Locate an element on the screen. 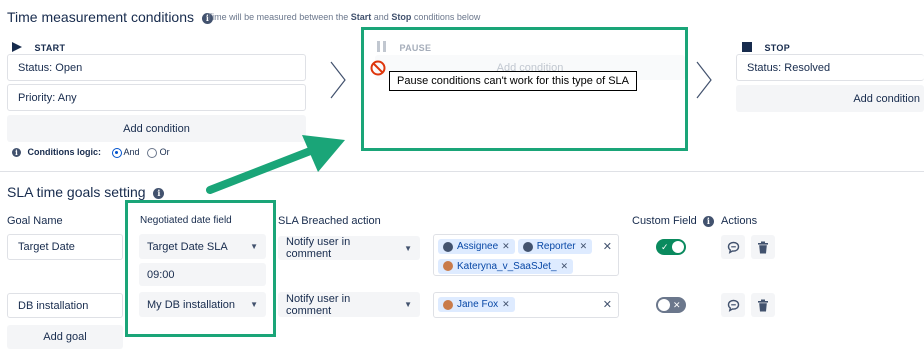 The height and width of the screenshot is (363, 924). hint-text: Time will be measured between the is located at coordinates (278, 17).